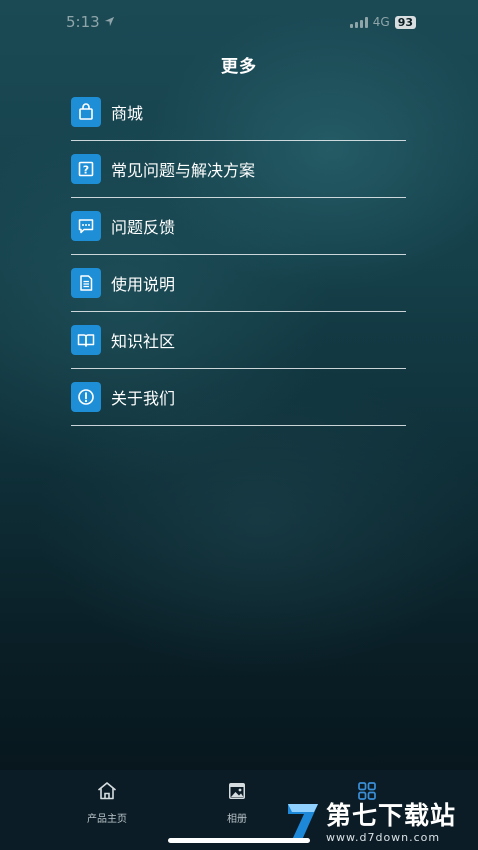 The image size is (478, 850). I want to click on watermark-url: www.d7down.com, so click(383, 837).